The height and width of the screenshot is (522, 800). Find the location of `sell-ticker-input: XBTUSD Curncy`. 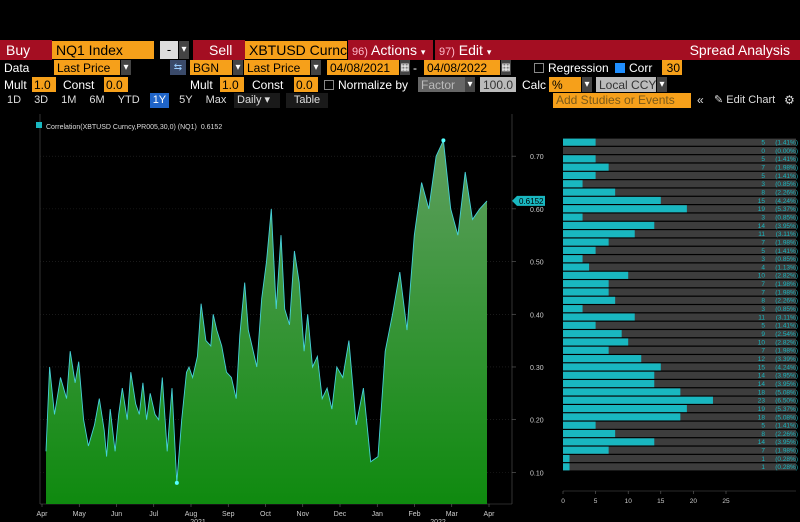

sell-ticker-input: XBTUSD Curncy is located at coordinates (296, 50).